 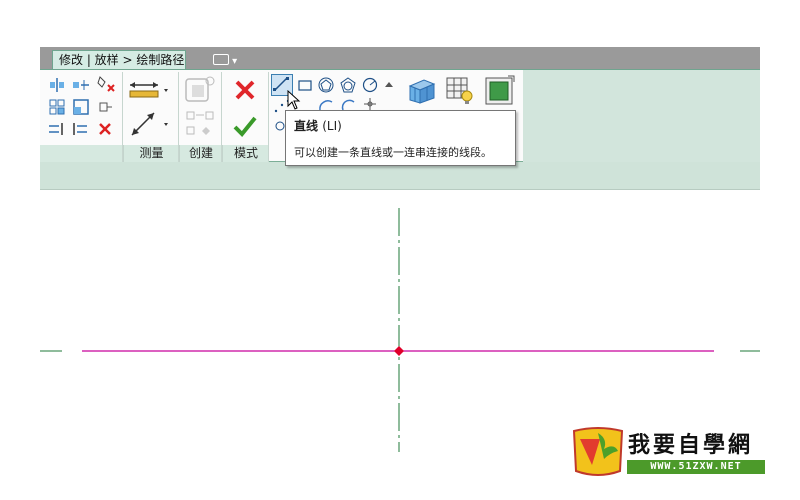 What do you see at coordinates (151, 153) in the screenshot?
I see `panel-label-measure: 测量` at bounding box center [151, 153].